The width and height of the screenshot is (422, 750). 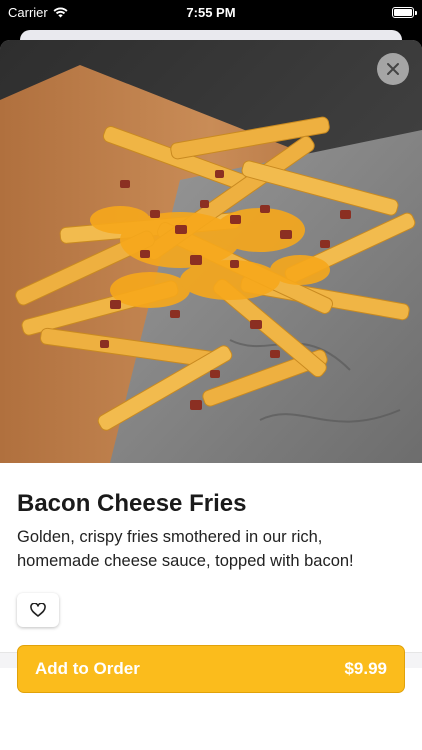 What do you see at coordinates (404, 12) in the screenshot?
I see `battery-icon` at bounding box center [404, 12].